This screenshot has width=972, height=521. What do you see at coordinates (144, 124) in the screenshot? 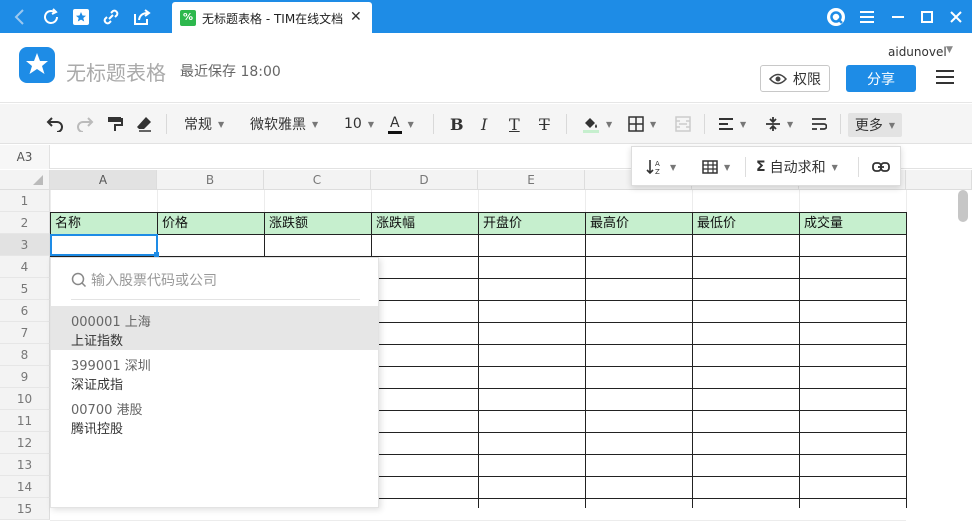
I see `eraser-icon` at bounding box center [144, 124].